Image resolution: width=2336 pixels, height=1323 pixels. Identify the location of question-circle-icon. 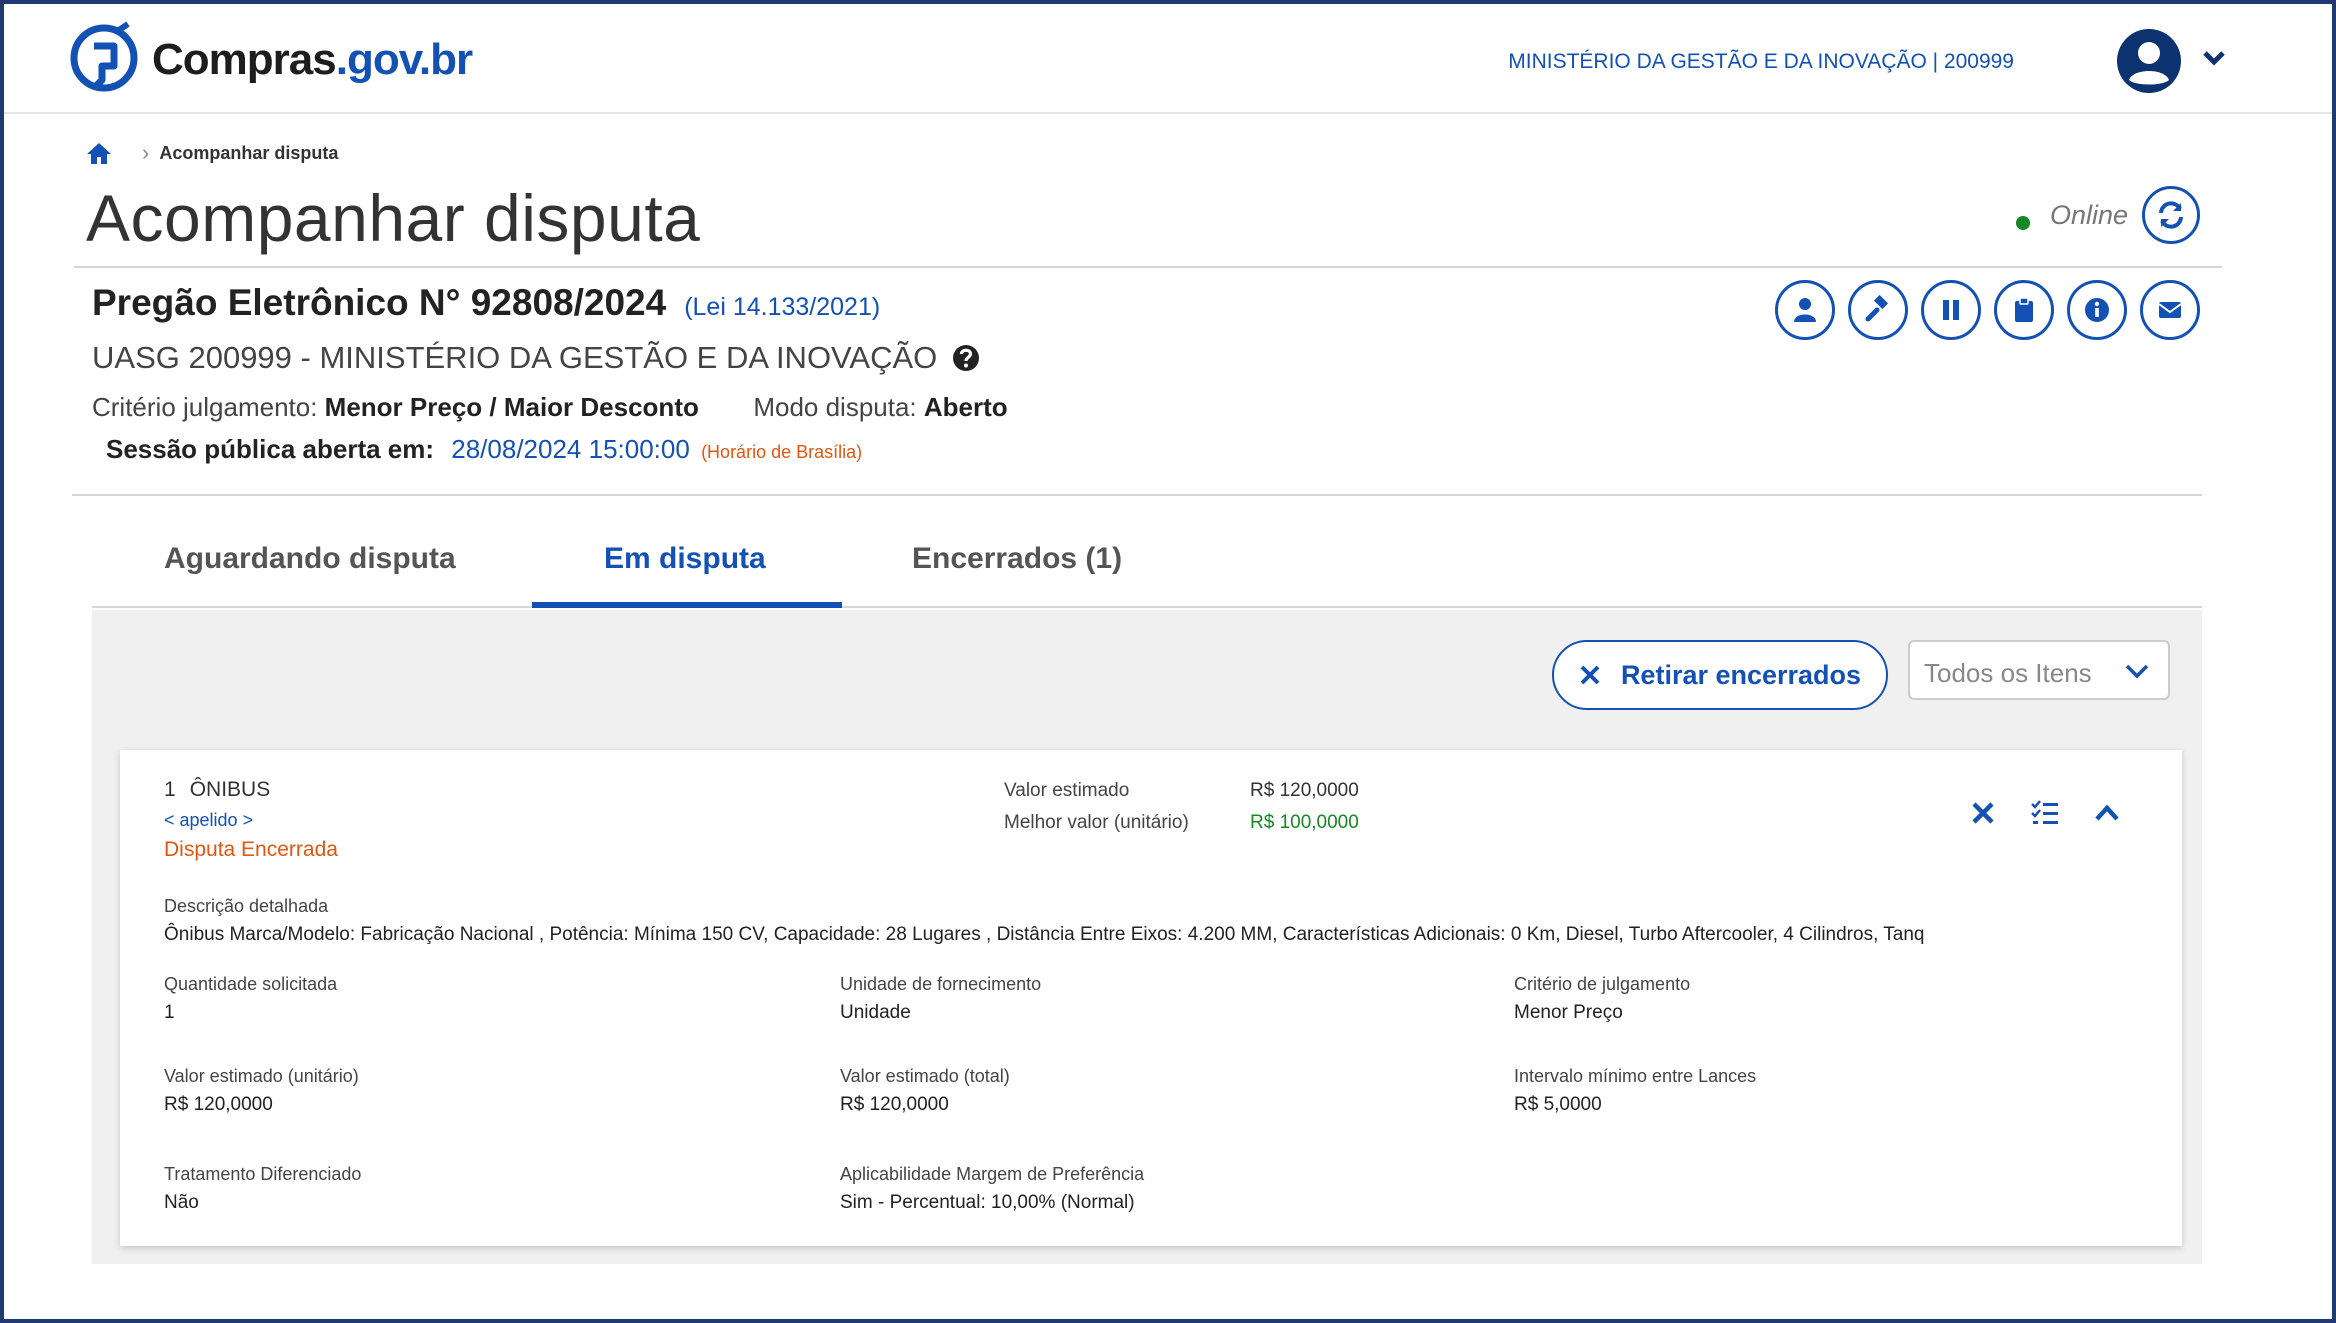
(966, 358).